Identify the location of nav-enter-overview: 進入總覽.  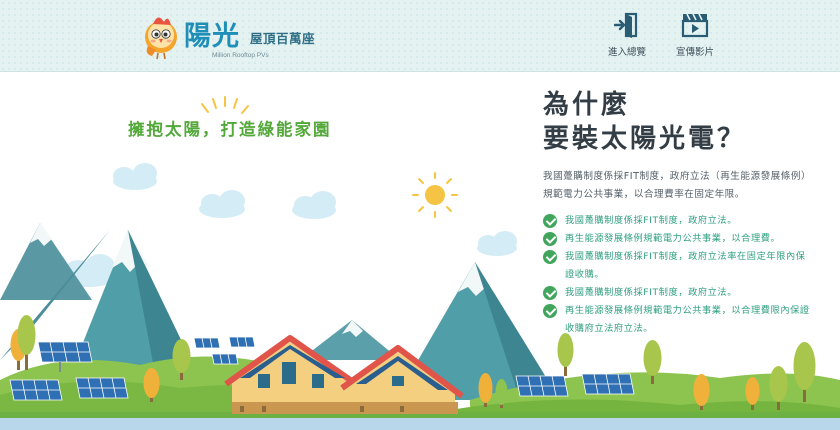
(627, 35).